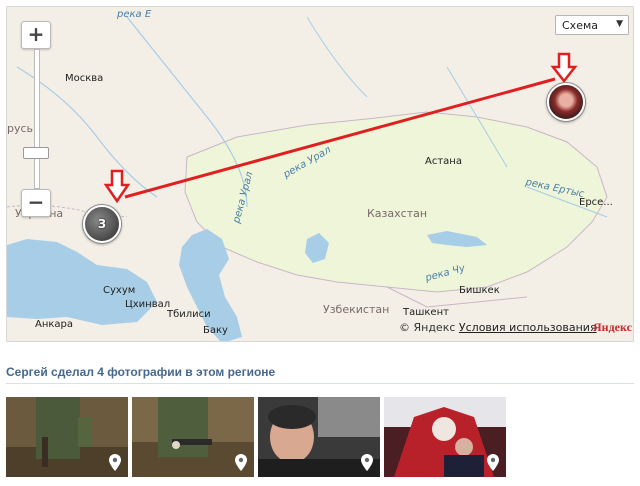 This screenshot has height=486, width=640. What do you see at coordinates (215, 330) in the screenshot?
I see `city-baku: Баку` at bounding box center [215, 330].